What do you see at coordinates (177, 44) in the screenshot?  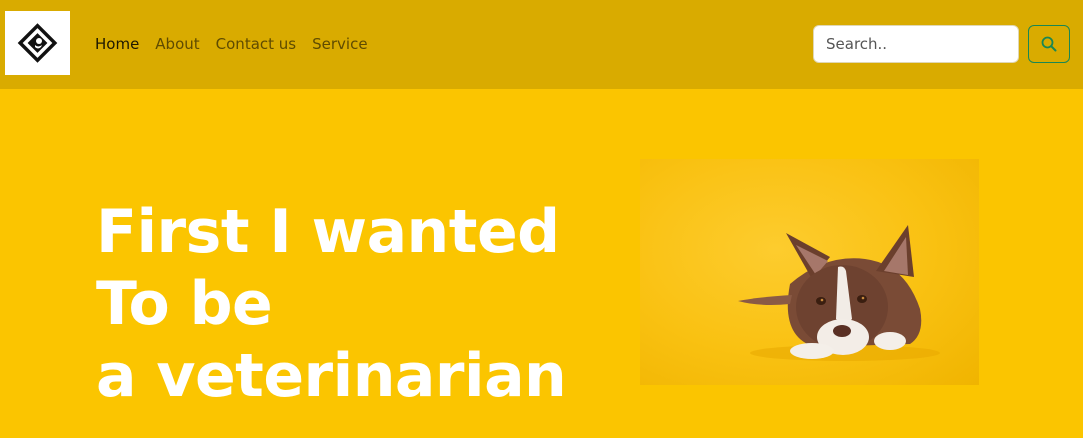 I see `nav-link-about: About` at bounding box center [177, 44].